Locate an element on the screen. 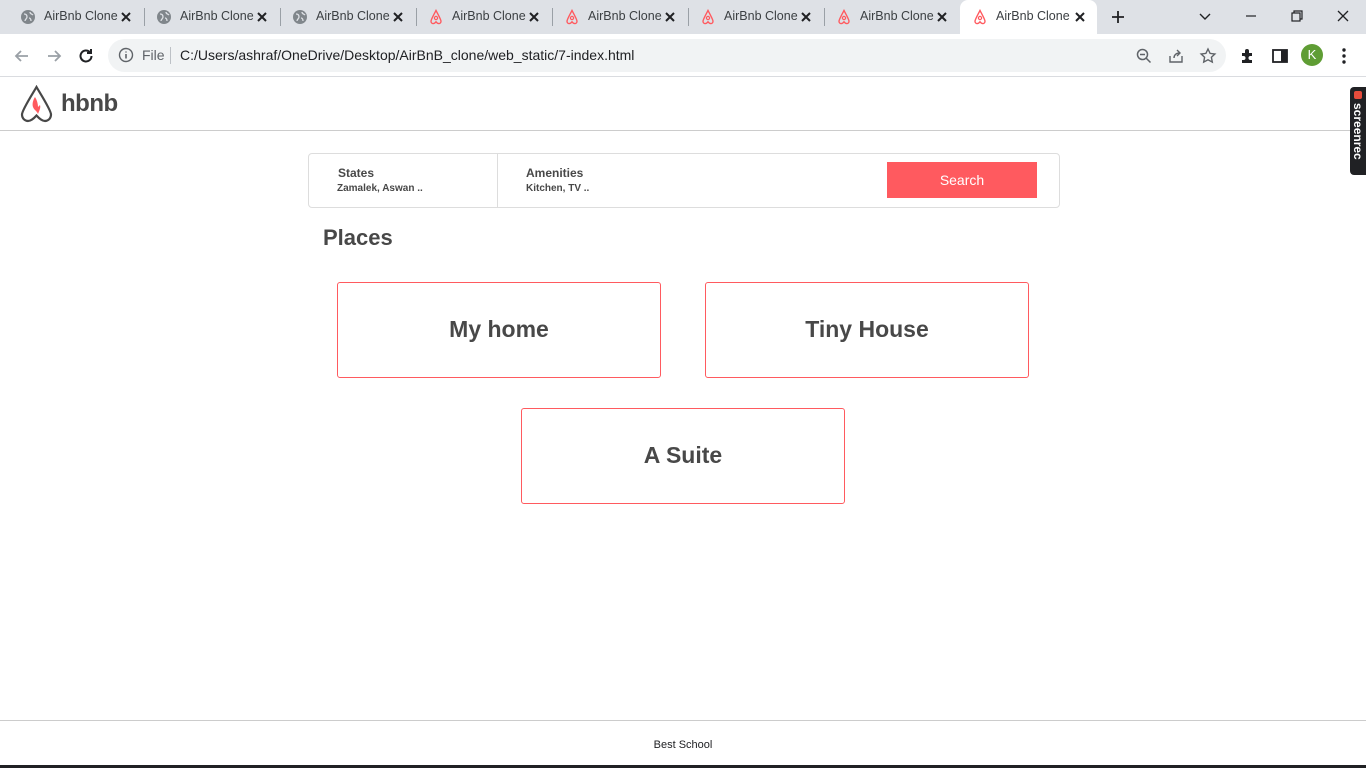 The height and width of the screenshot is (768, 1366). place-name: Tiny House is located at coordinates (867, 329).